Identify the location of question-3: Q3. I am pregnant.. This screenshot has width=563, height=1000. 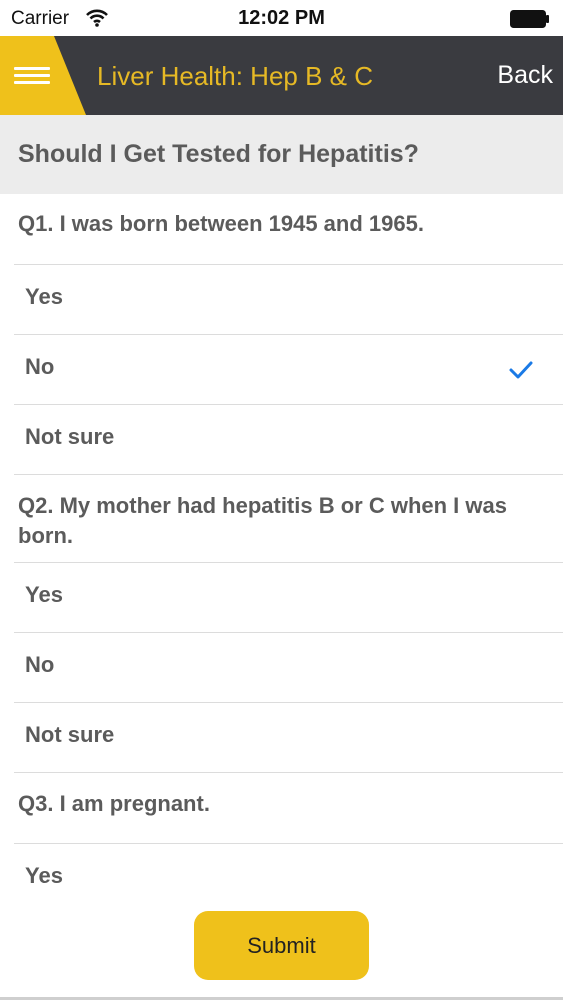
(114, 803).